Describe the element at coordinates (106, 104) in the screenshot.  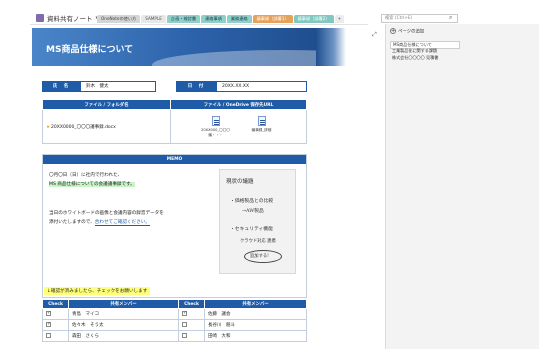
I see `file-col-header: ファイル / フォルダ名` at that location.